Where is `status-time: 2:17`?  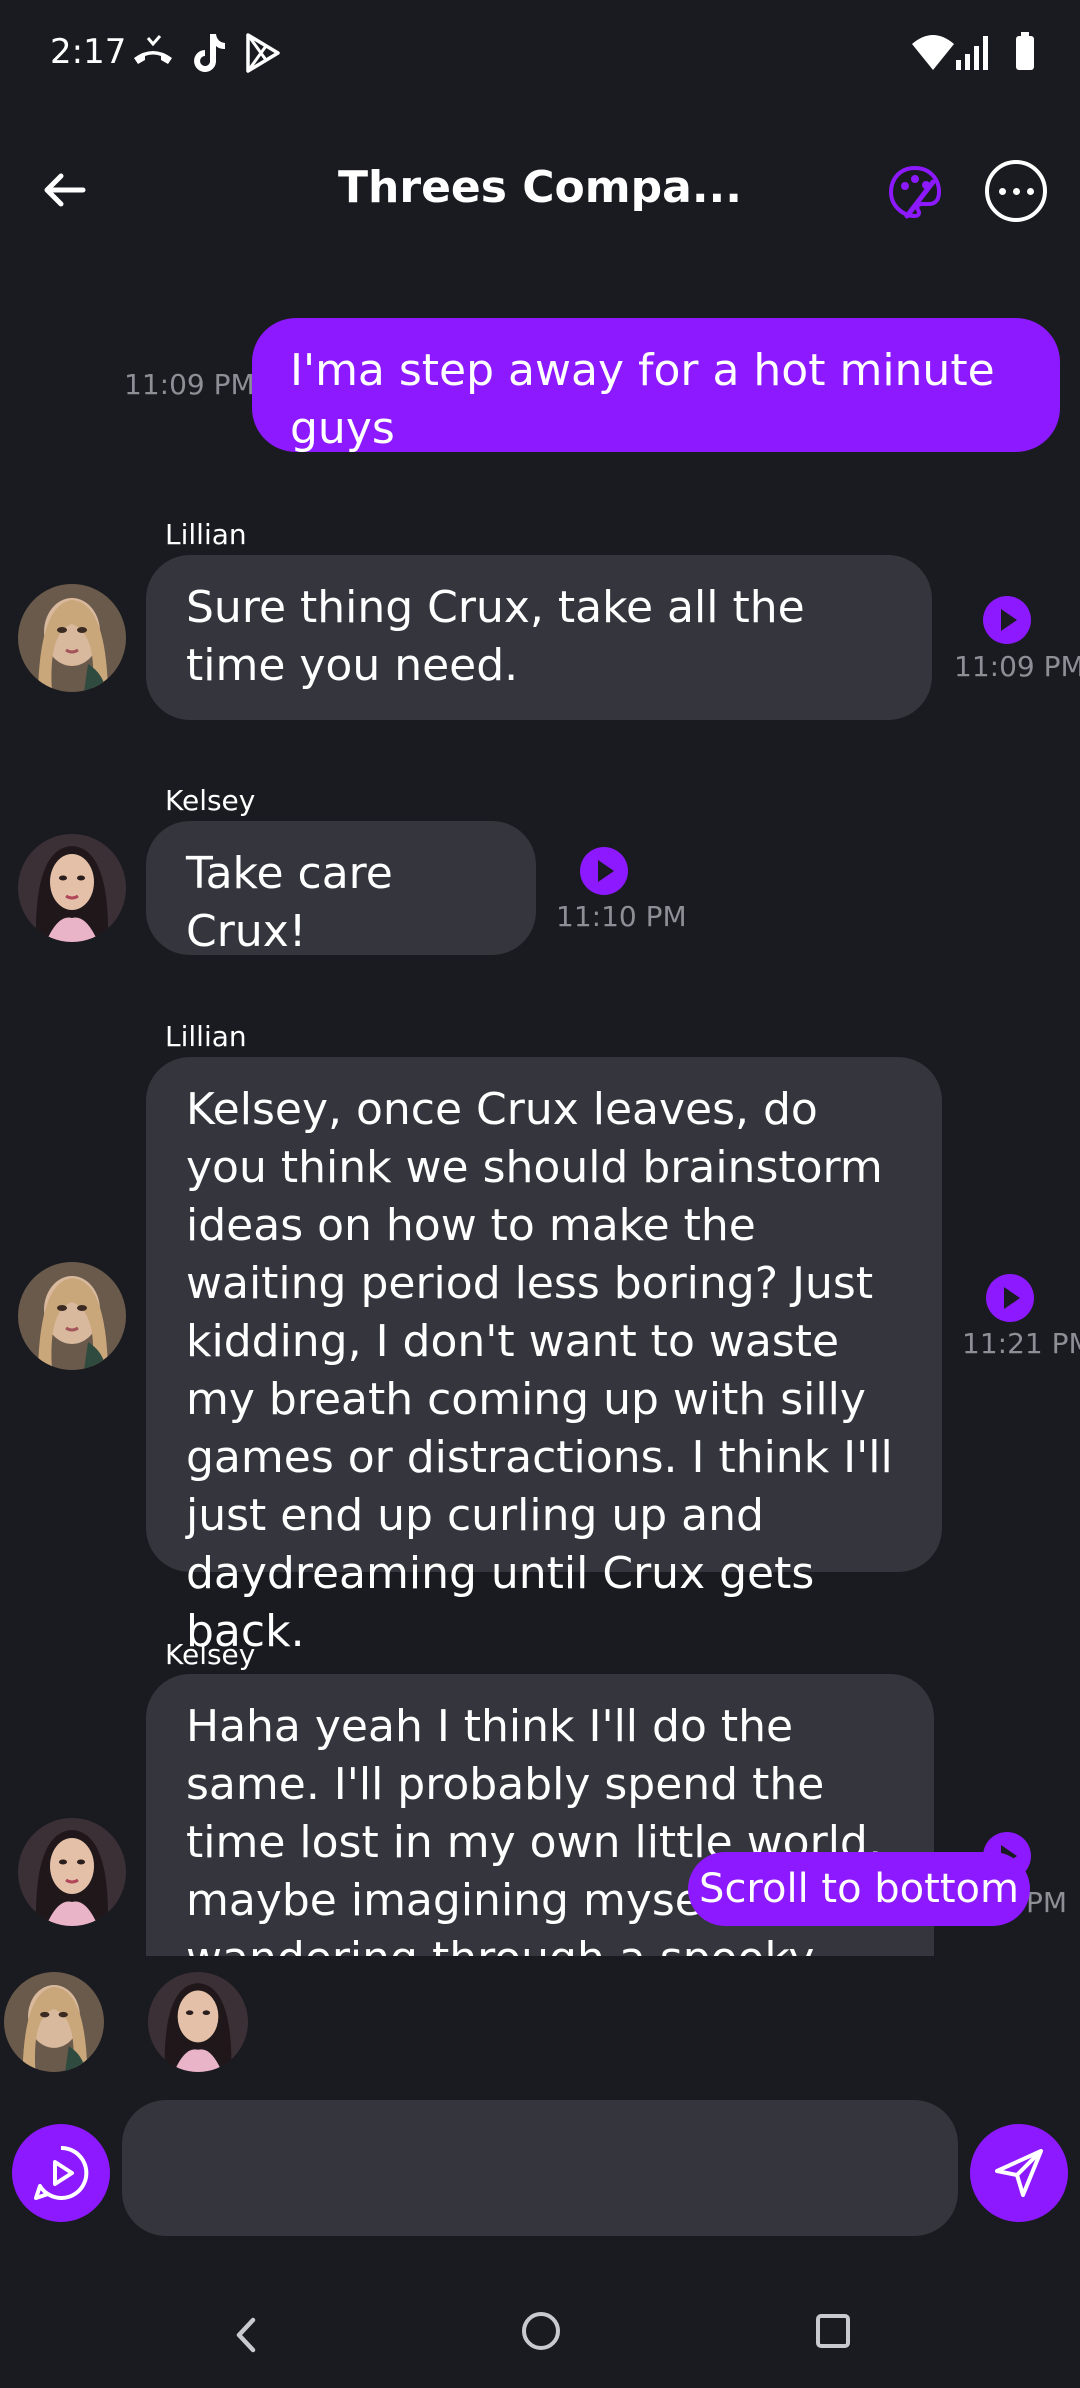
status-time: 2:17 is located at coordinates (88, 52).